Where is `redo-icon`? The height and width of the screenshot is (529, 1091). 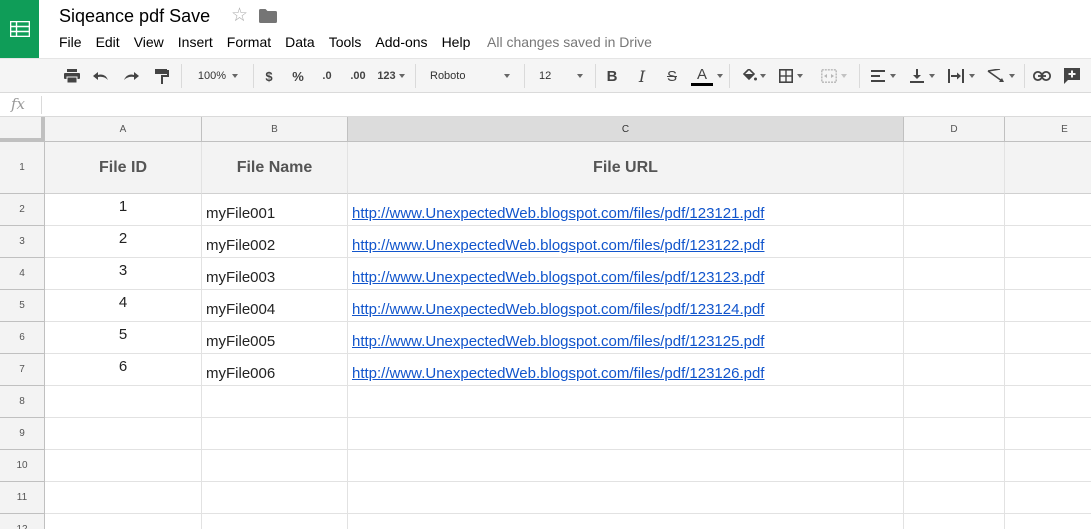 redo-icon is located at coordinates (131, 76).